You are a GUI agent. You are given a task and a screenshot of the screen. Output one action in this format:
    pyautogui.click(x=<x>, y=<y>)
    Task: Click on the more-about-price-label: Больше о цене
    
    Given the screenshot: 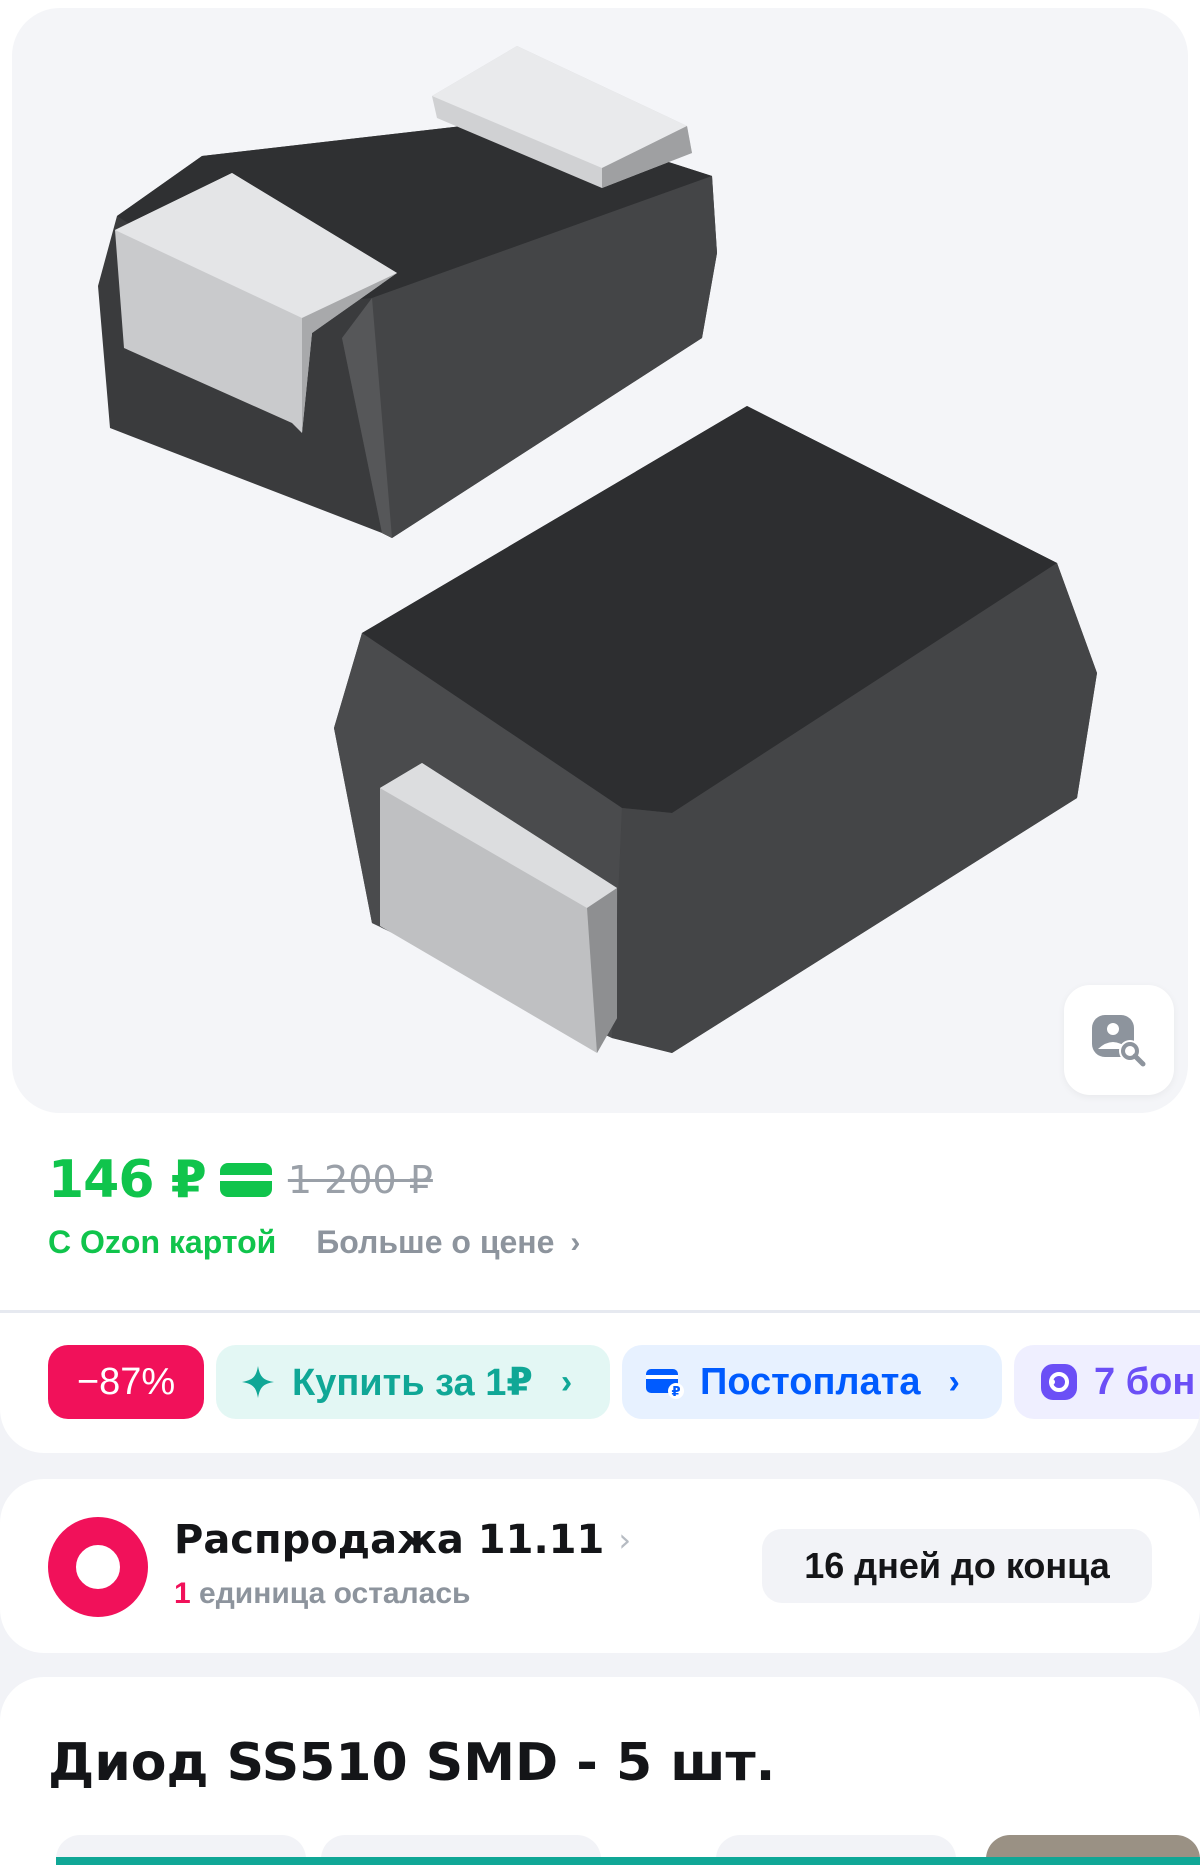 What is the action you would take?
    pyautogui.click(x=435, y=1242)
    